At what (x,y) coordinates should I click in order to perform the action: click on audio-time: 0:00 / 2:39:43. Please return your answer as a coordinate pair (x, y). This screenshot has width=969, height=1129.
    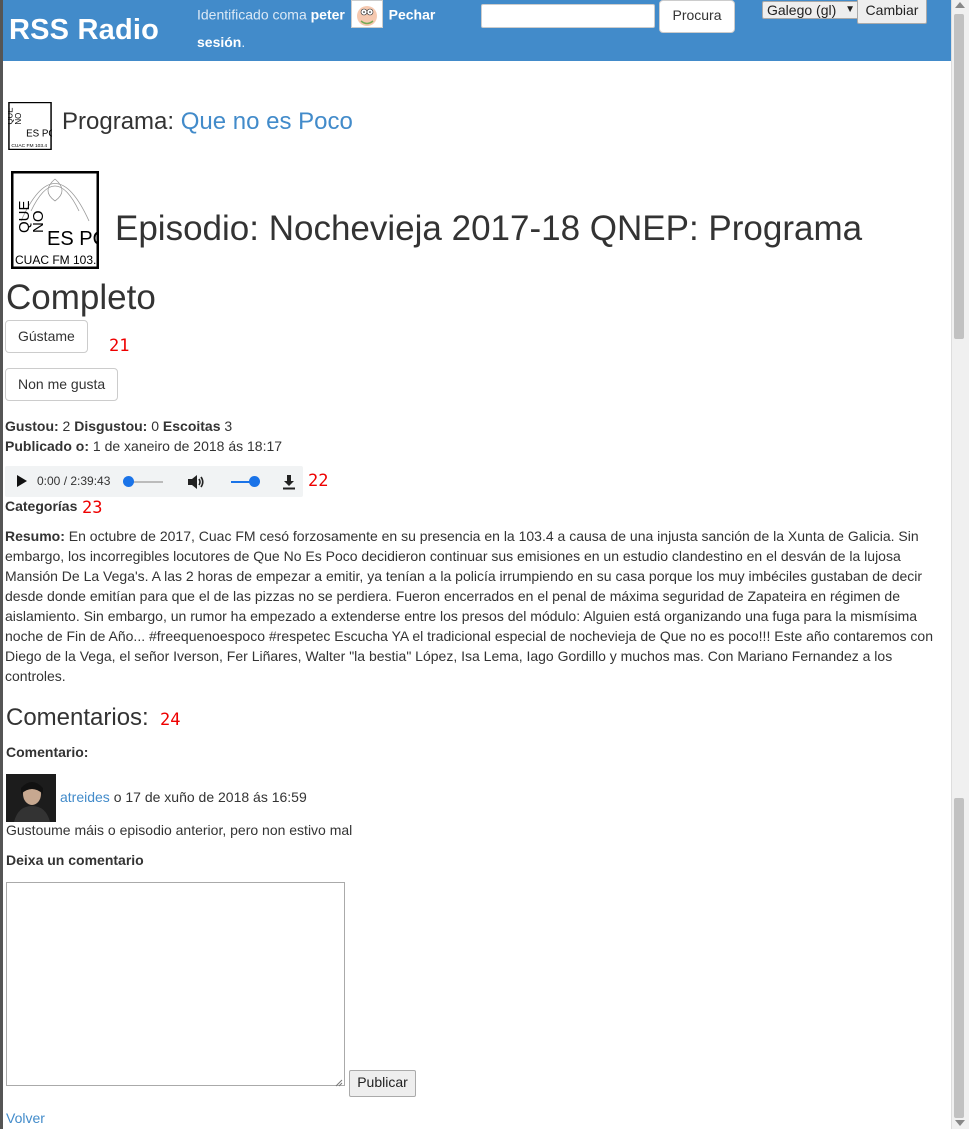
    Looking at the image, I should click on (74, 481).